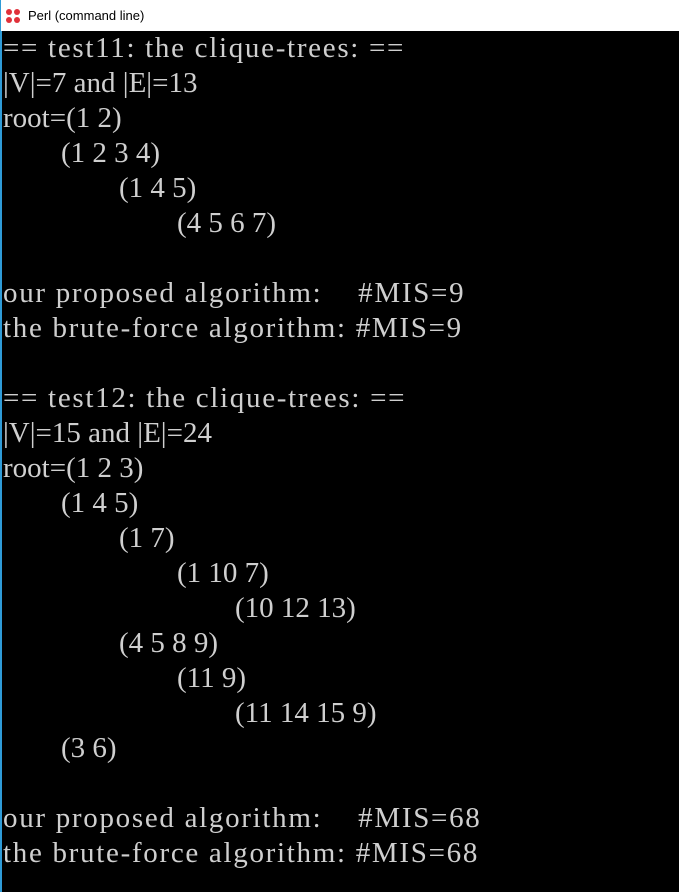  What do you see at coordinates (124, 678) in the screenshot?
I see `console-line: (11 9)` at bounding box center [124, 678].